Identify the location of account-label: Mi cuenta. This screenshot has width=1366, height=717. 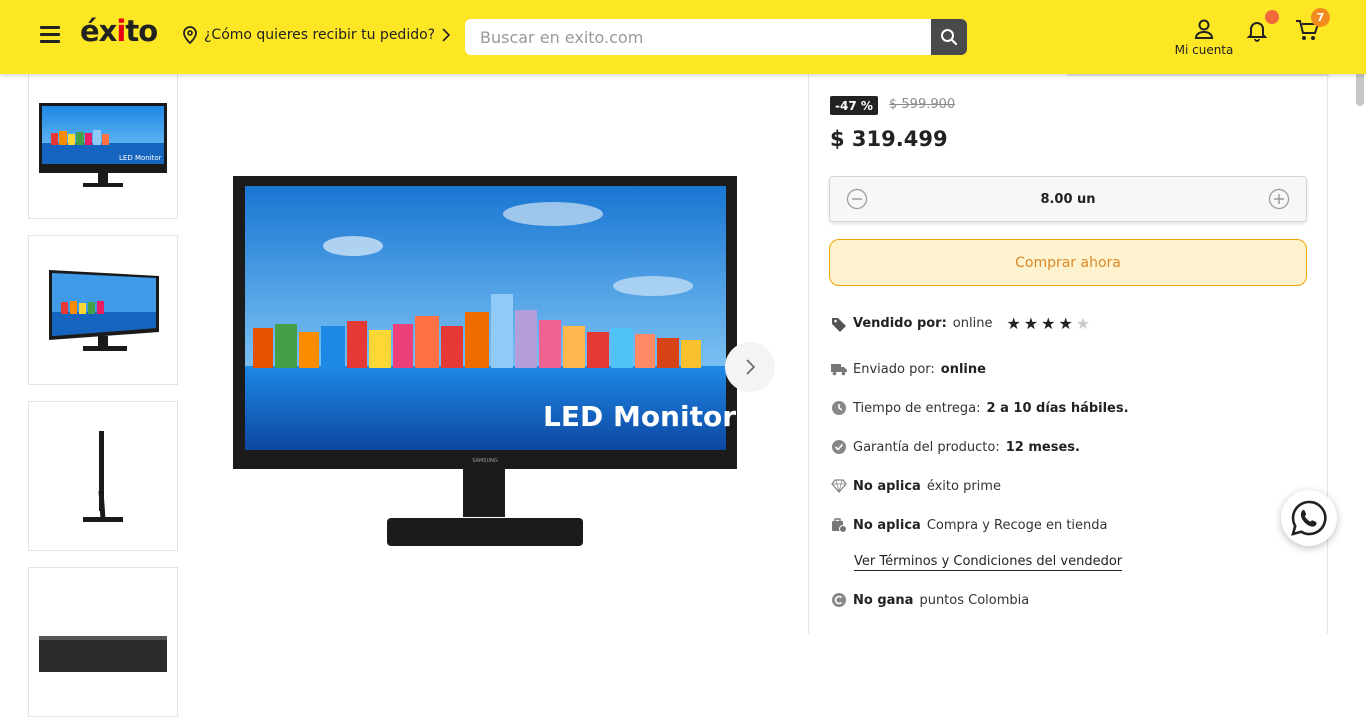
(1204, 50).